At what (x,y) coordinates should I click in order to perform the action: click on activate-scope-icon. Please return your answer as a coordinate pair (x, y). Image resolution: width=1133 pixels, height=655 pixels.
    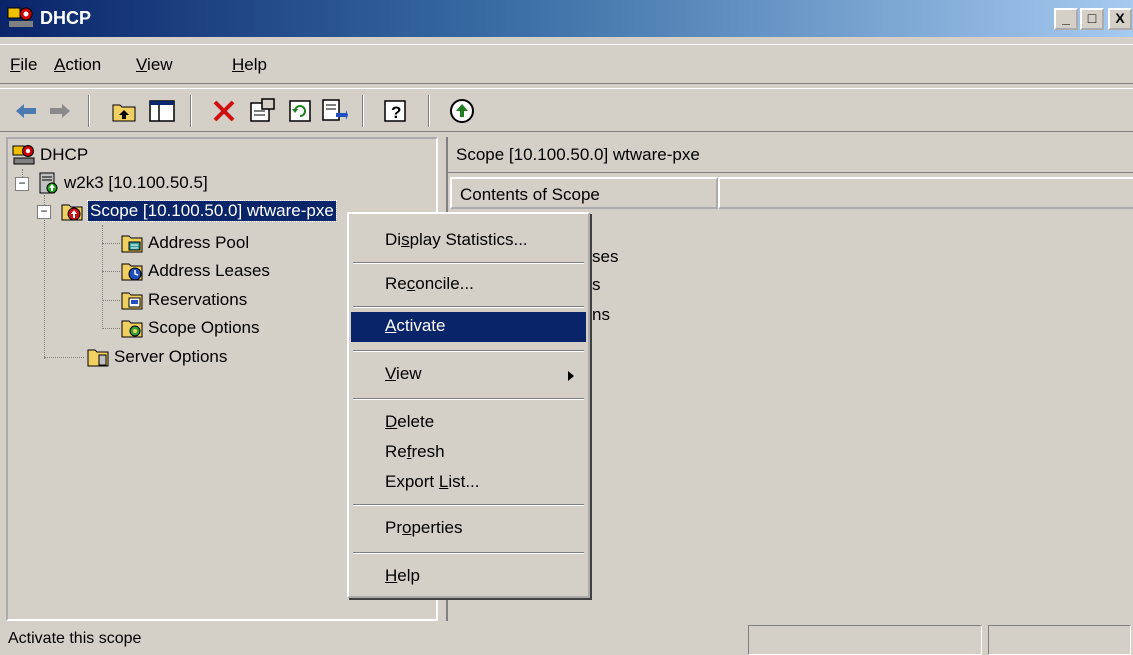
    Looking at the image, I should click on (462, 111).